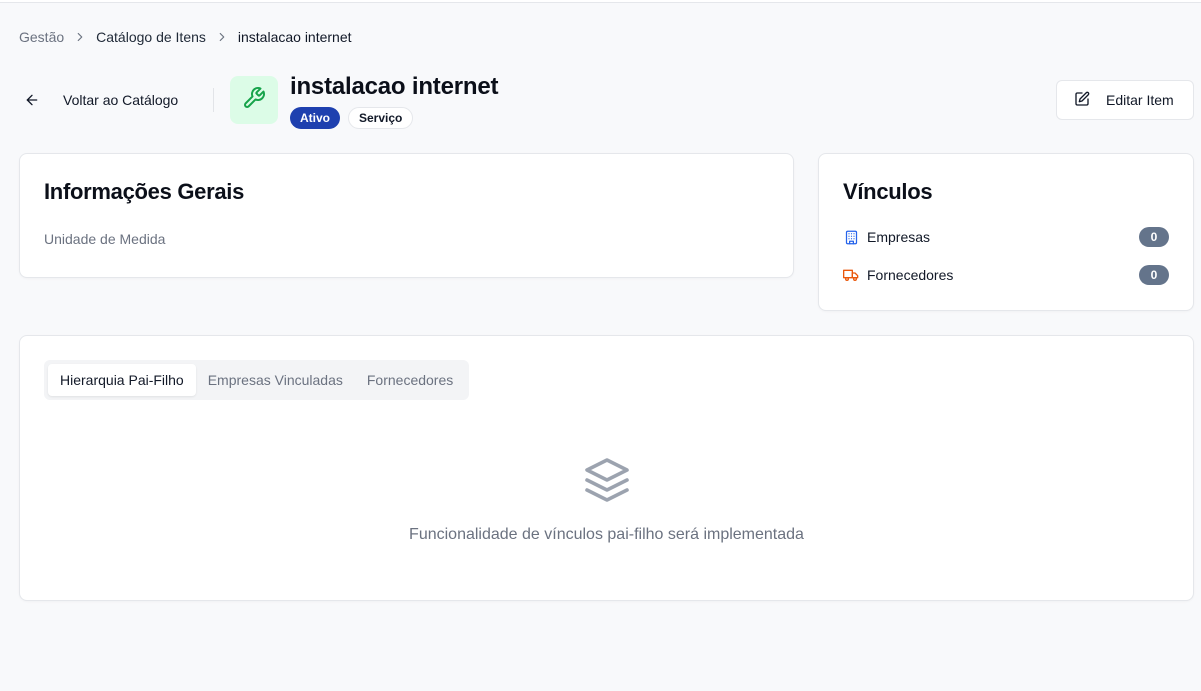 This screenshot has height=691, width=1201. What do you see at coordinates (410, 380) in the screenshot?
I see `tab-fornecedores: Fornecedores` at bounding box center [410, 380].